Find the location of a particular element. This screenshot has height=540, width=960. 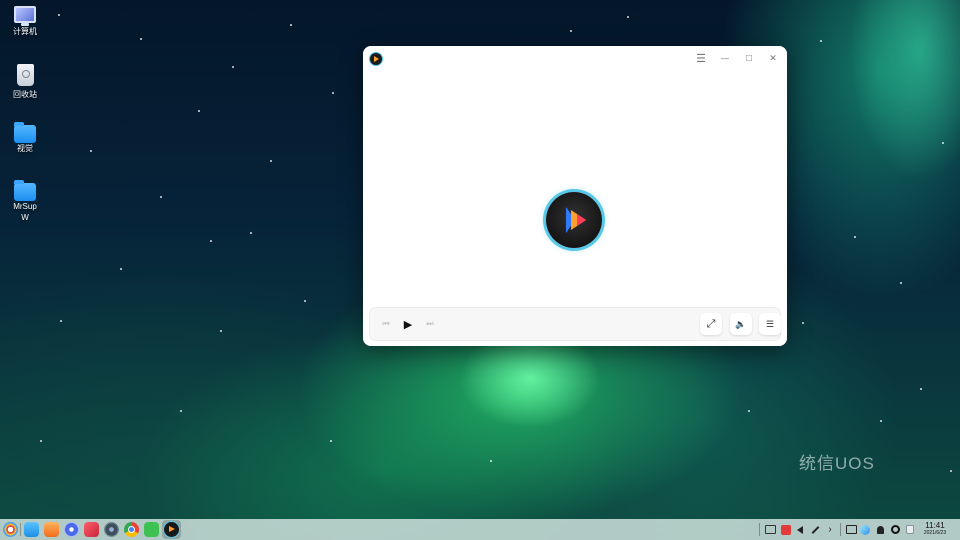

movie-player-icon is located at coordinates (171, 529).